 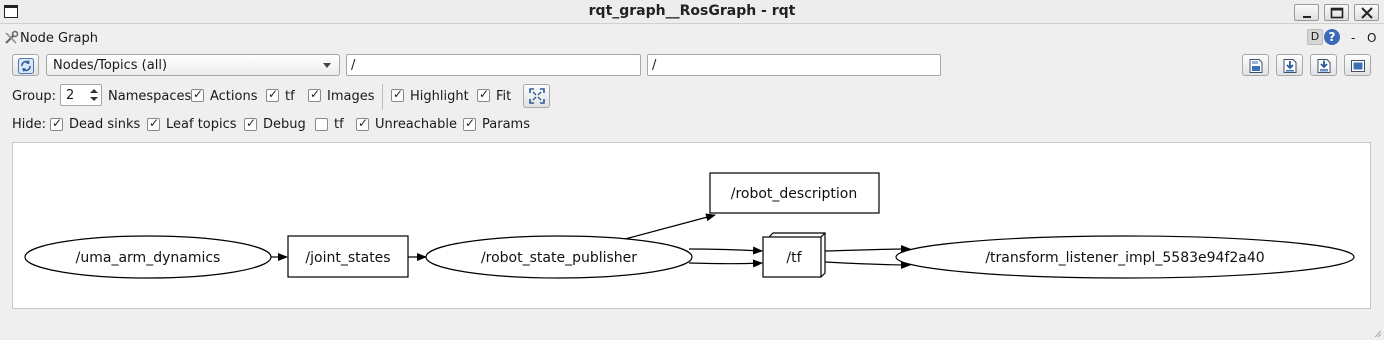 What do you see at coordinates (105, 124) in the screenshot?
I see `dead-sinks-label: Dead sinks` at bounding box center [105, 124].